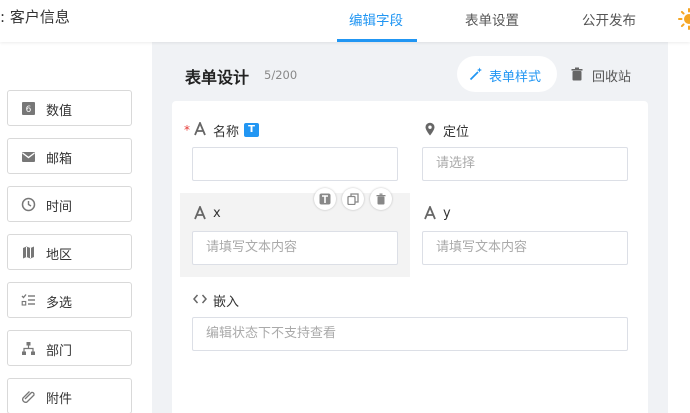 This screenshot has width=690, height=413. I want to click on svg-text: 6, so click(29, 110).